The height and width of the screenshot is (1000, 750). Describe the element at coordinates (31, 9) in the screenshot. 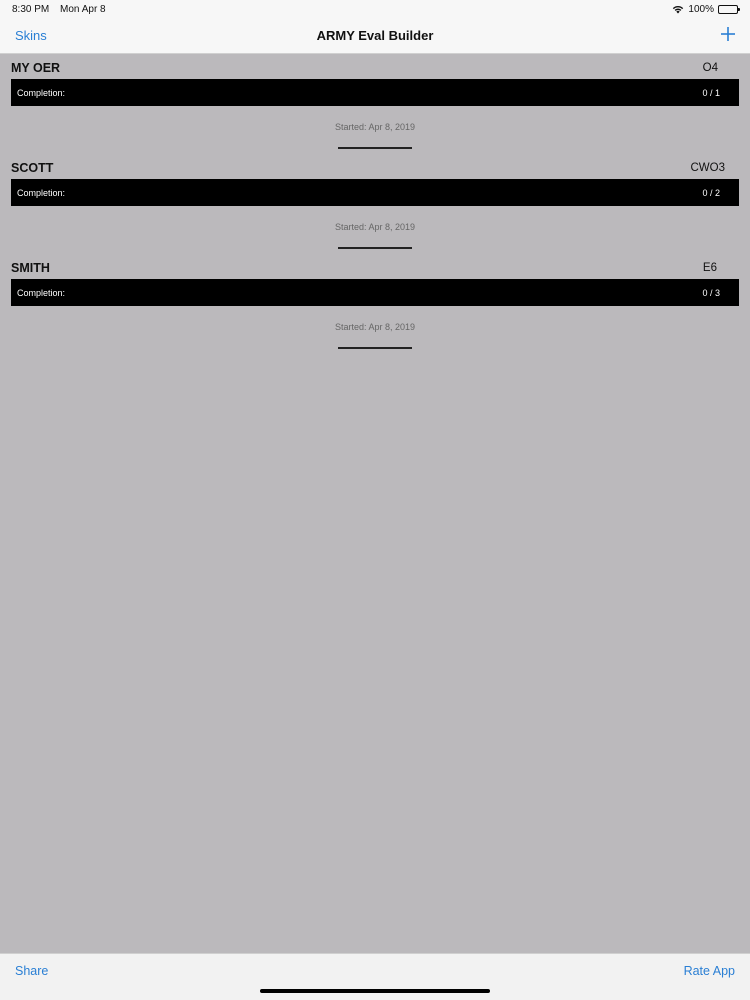

I see `status-time: 8:30 PM` at that location.